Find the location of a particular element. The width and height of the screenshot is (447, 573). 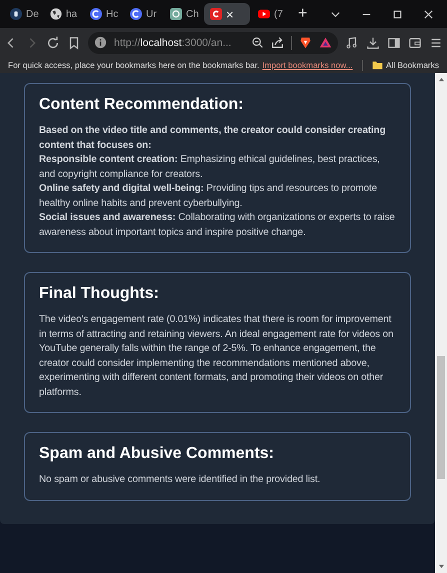

reload-icon is located at coordinates (53, 43).